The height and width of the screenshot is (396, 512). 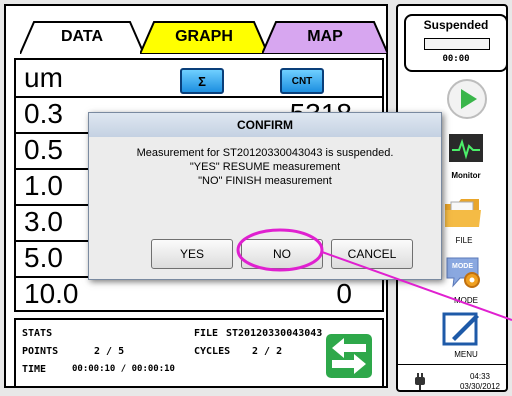 I want to click on tab-data-label: DATA, so click(x=82, y=36).